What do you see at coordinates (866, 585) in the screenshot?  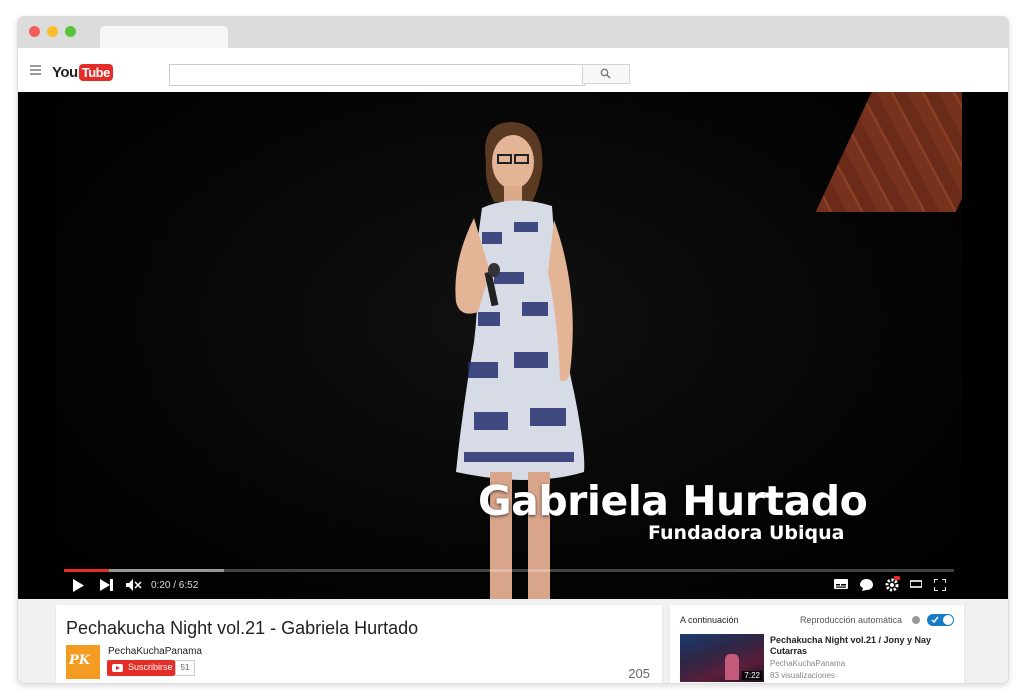 I see `annotations-icon` at bounding box center [866, 585].